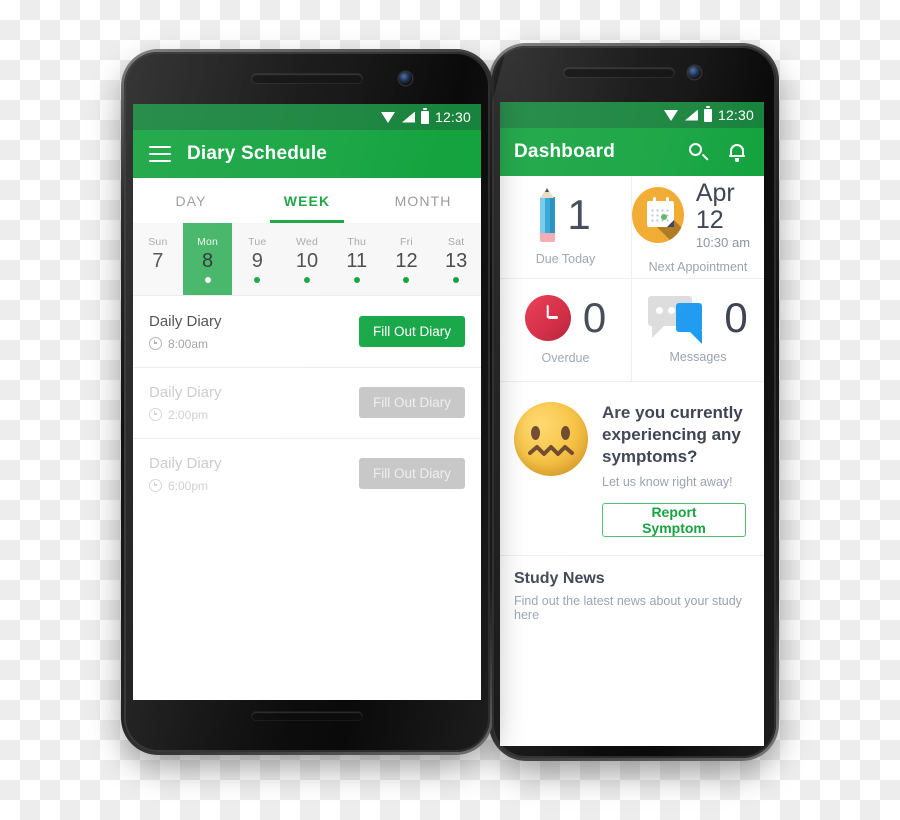 Image resolution: width=900 pixels, height=820 pixels. What do you see at coordinates (257, 153) in the screenshot?
I see `page-title: Diary Schedule` at bounding box center [257, 153].